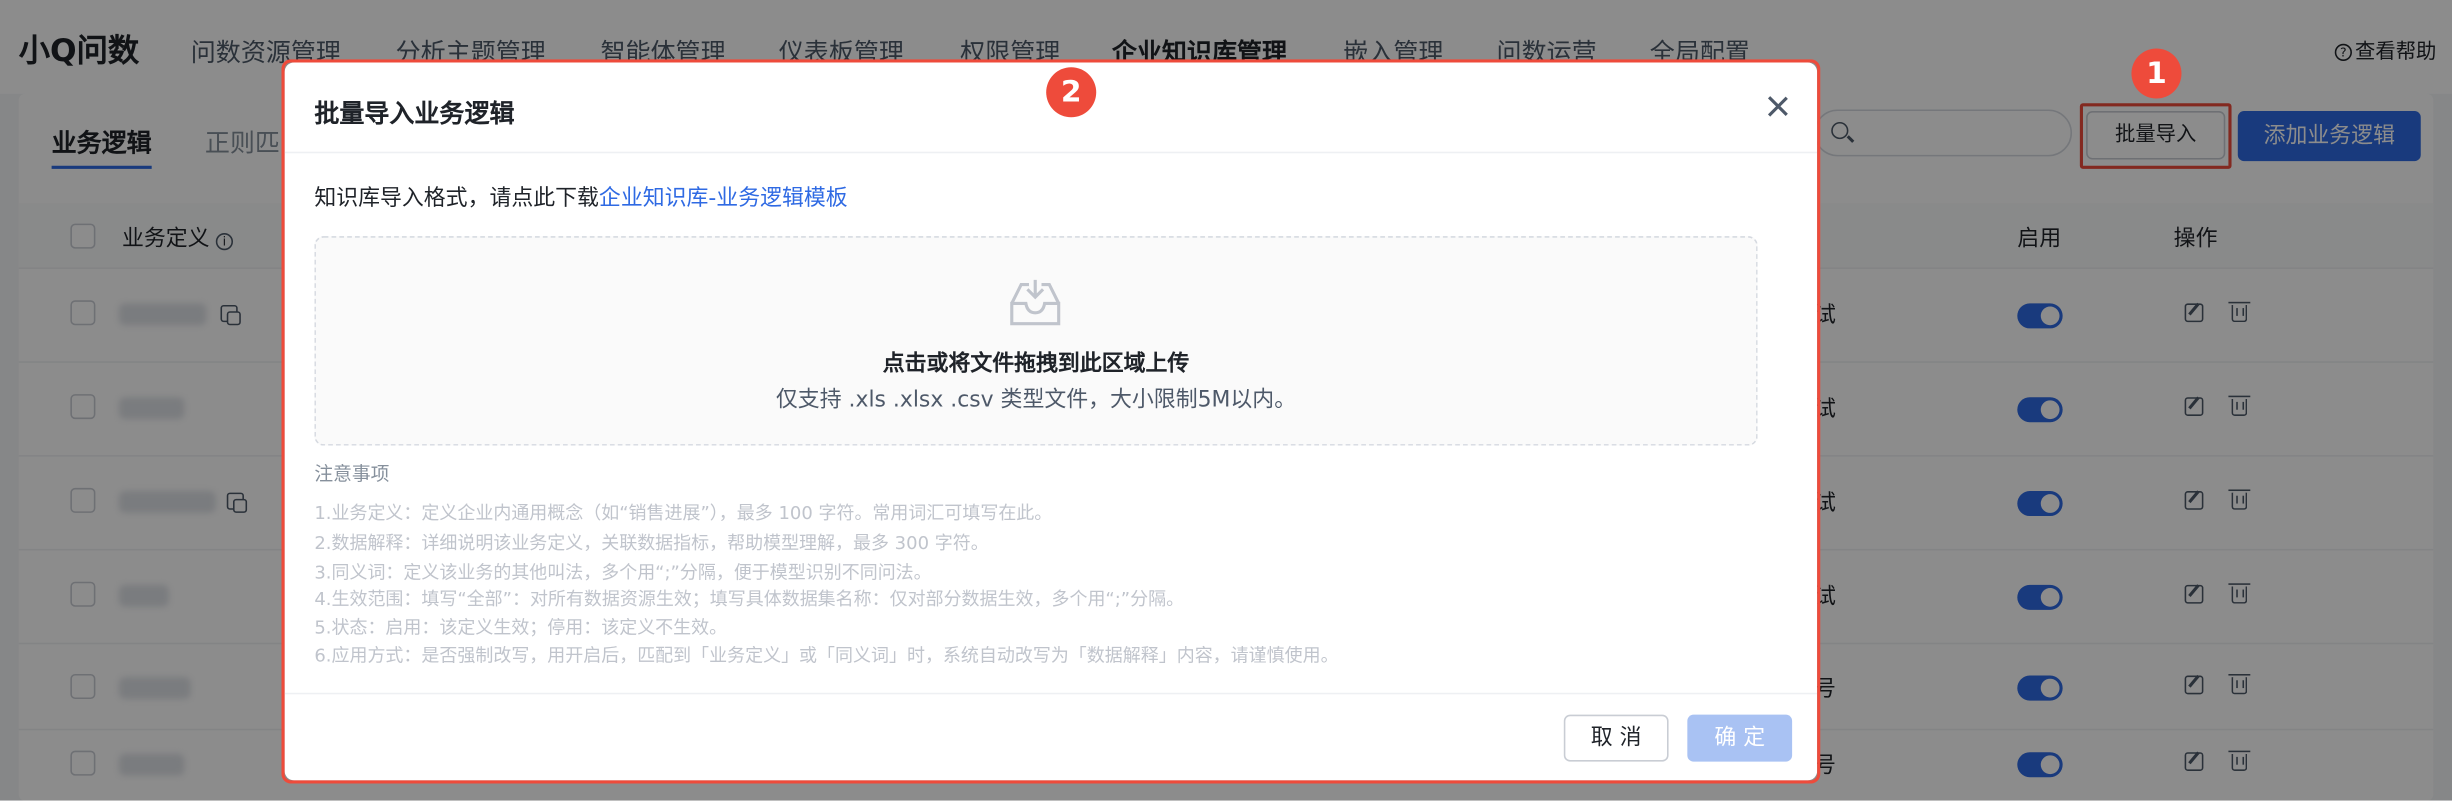  I want to click on annotation-badge-2: 2, so click(1071, 92).